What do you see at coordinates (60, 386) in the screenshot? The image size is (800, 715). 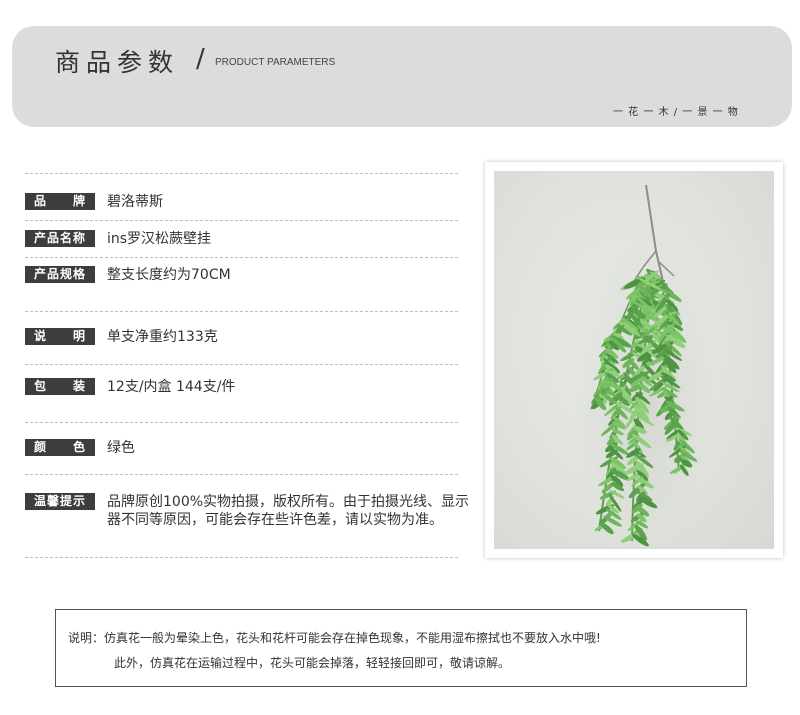 I see `param-label: 包 装` at bounding box center [60, 386].